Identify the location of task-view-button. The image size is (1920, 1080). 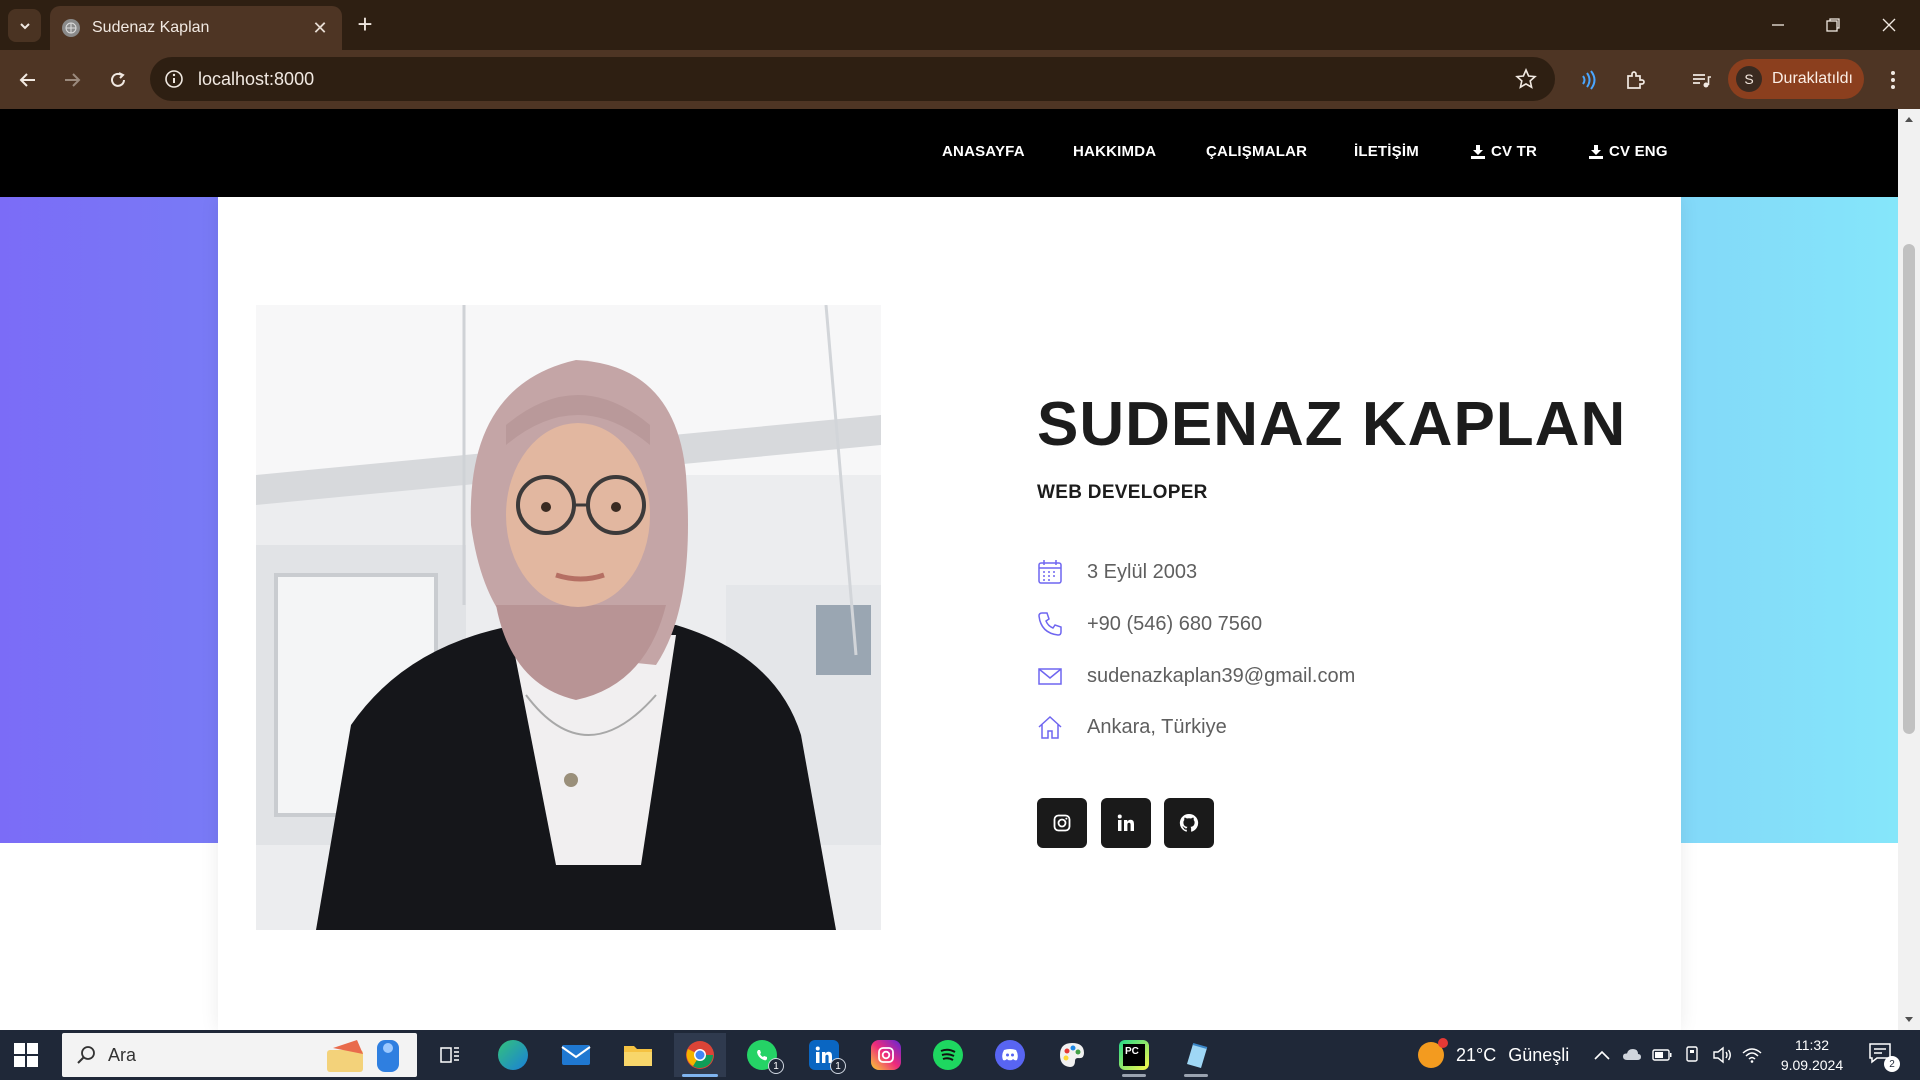
(450, 1055).